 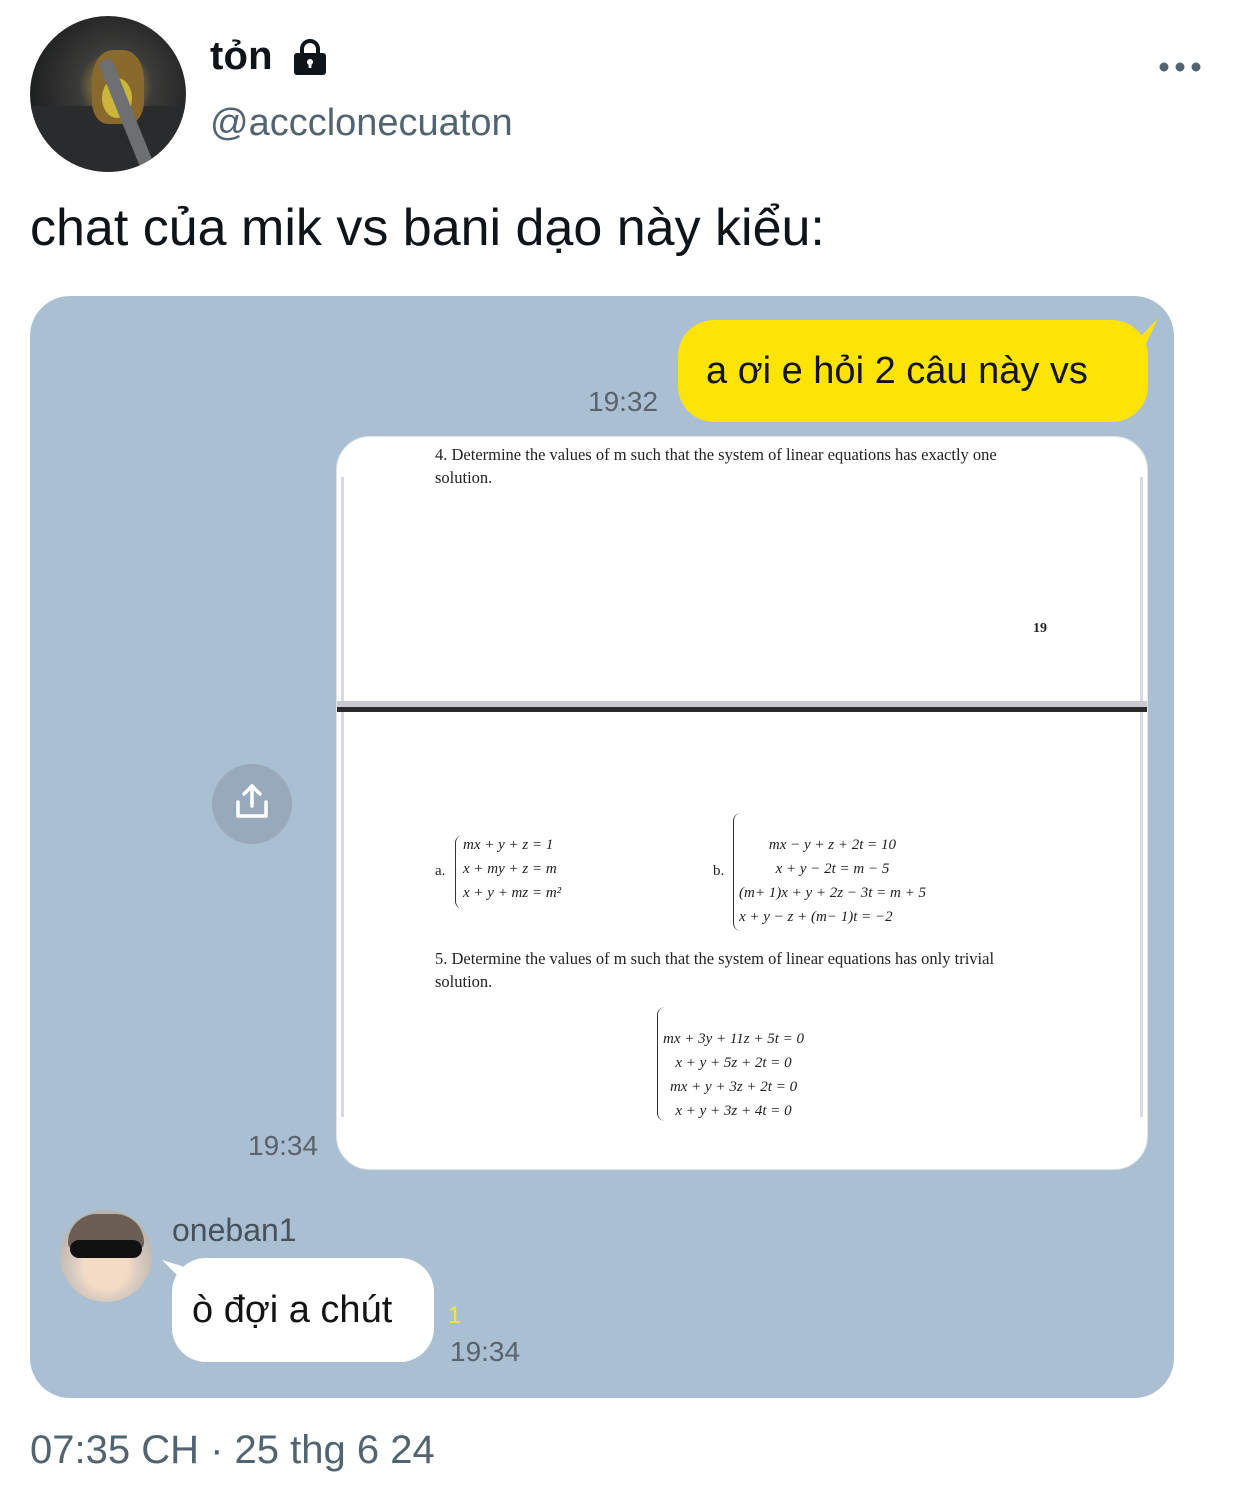 What do you see at coordinates (455, 1315) in the screenshot?
I see `unread-count: 1` at bounding box center [455, 1315].